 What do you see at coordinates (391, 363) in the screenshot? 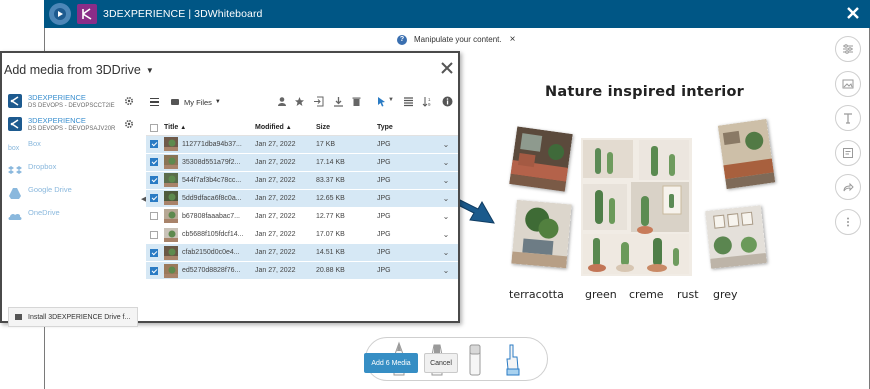
I see `add-media-button: Add 6 Media` at bounding box center [391, 363].